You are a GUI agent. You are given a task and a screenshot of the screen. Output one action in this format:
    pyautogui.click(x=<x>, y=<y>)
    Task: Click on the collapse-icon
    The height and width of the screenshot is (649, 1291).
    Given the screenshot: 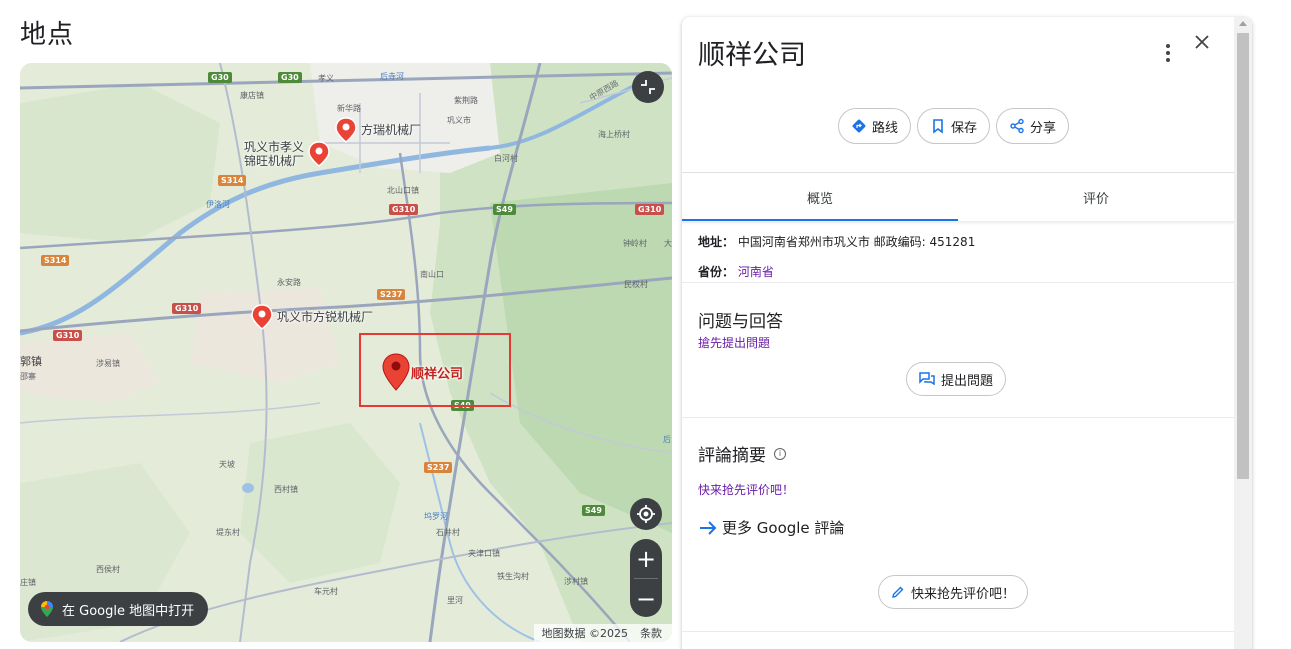 What is the action you would take?
    pyautogui.click(x=648, y=87)
    